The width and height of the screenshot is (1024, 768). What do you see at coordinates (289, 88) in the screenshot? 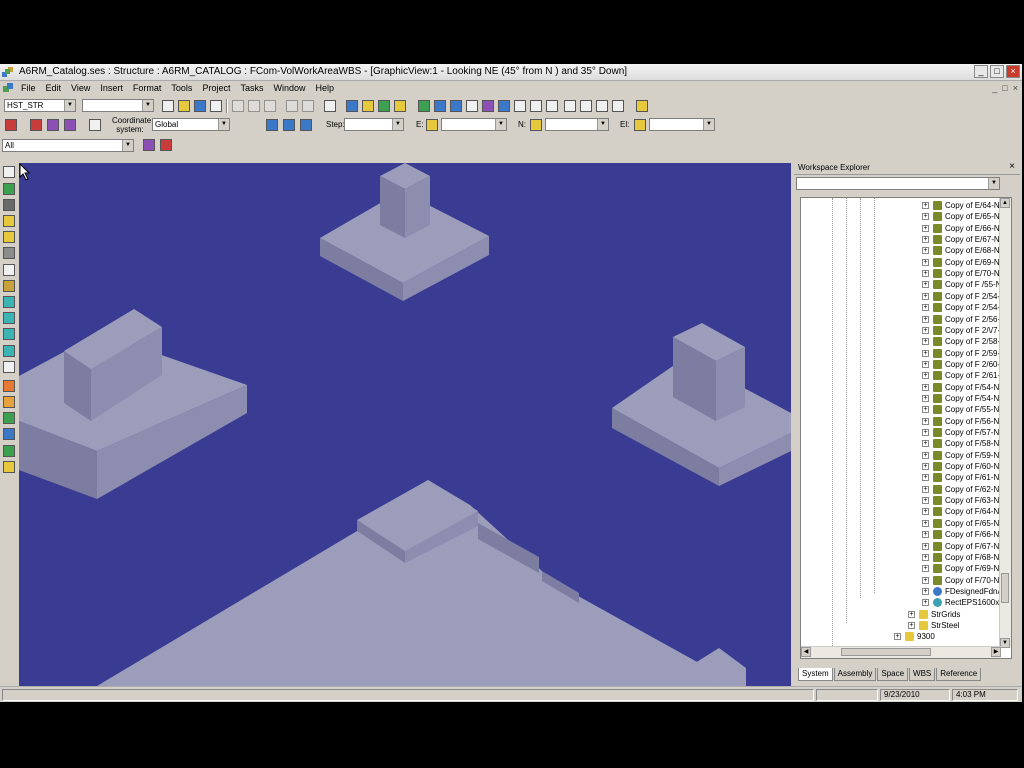
I see `menu-window: Window` at bounding box center [289, 88].